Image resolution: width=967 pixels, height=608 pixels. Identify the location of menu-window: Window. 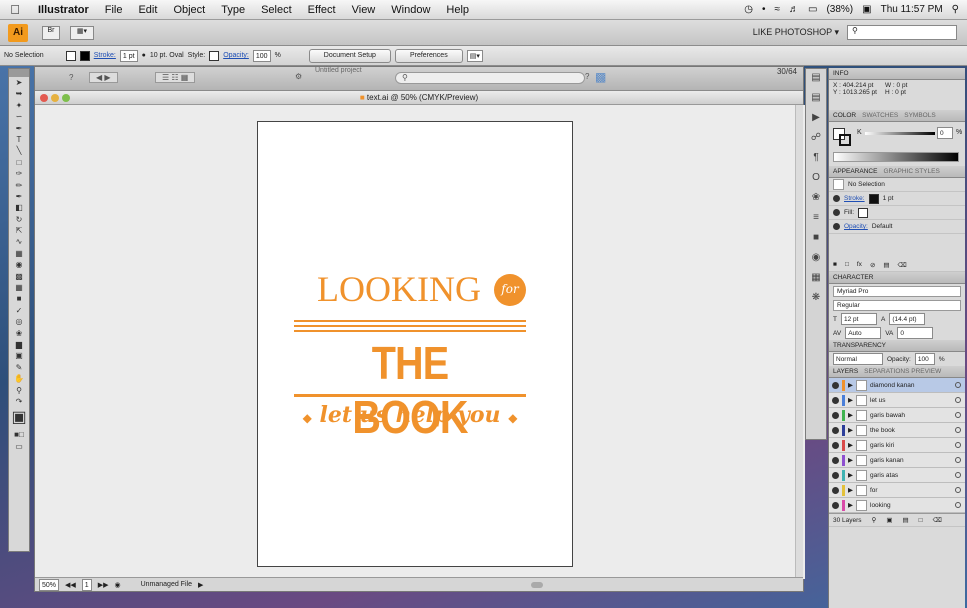
(410, 10).